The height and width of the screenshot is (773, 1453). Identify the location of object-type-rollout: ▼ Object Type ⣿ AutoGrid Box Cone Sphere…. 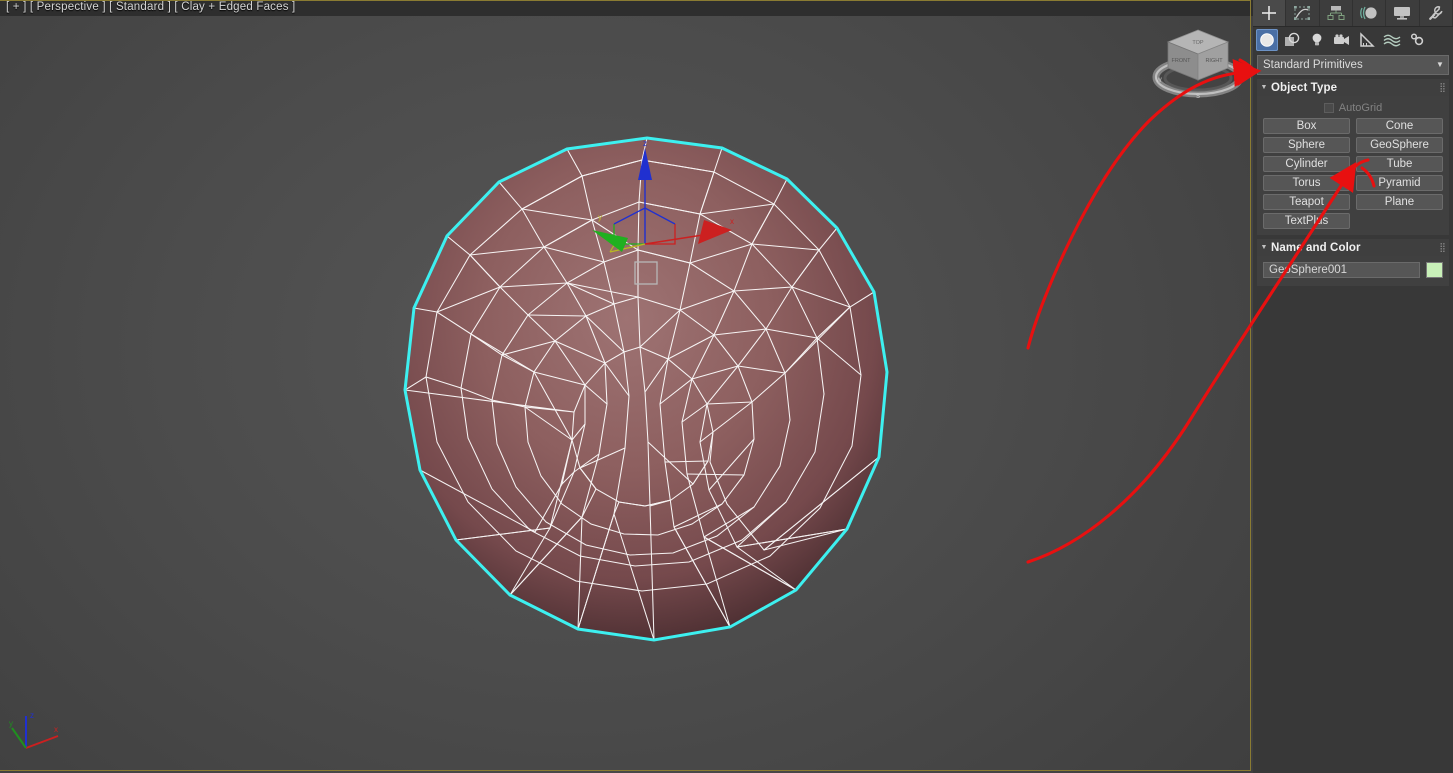
(1353, 157).